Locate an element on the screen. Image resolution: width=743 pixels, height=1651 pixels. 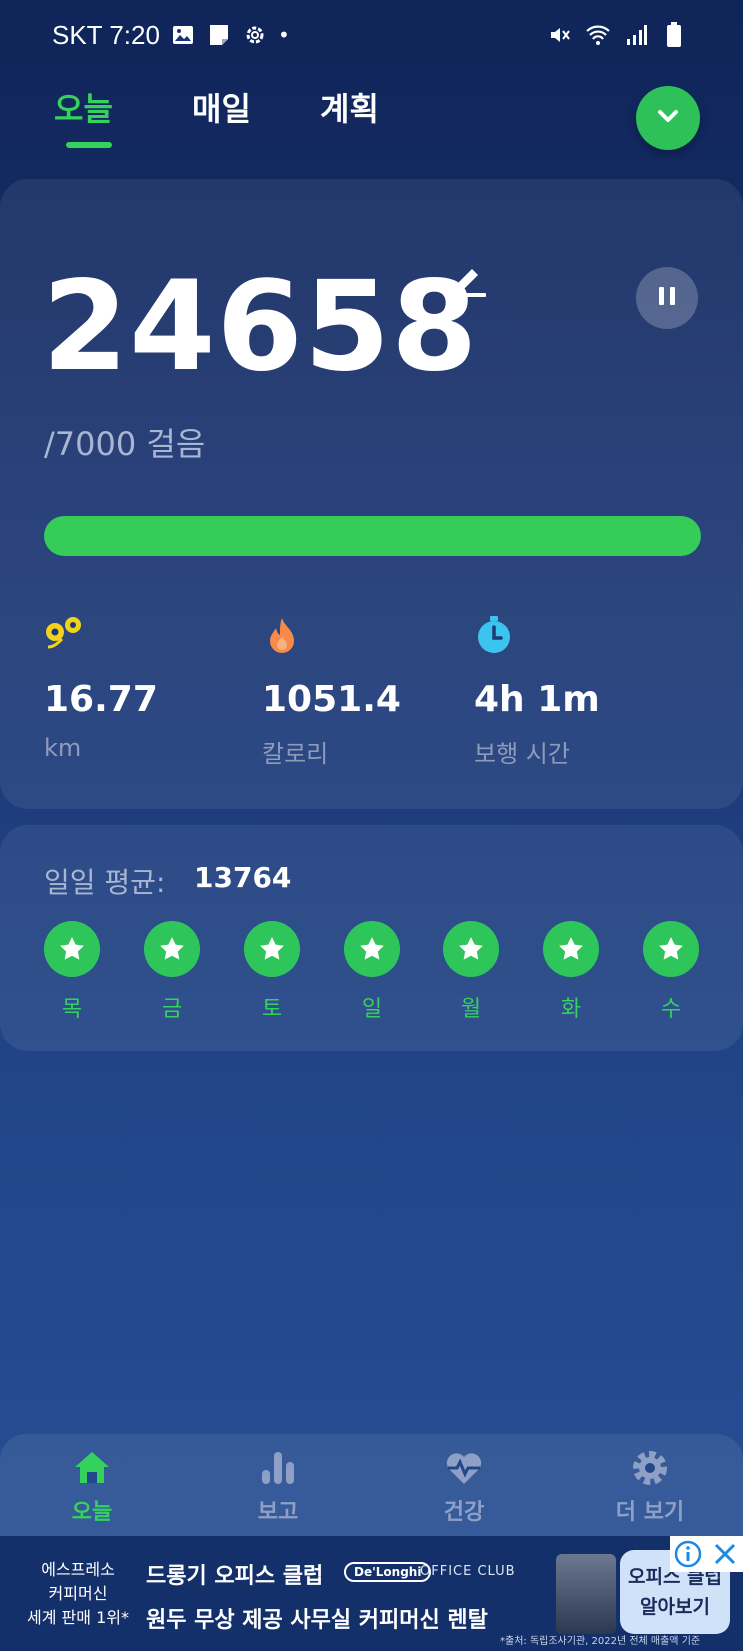
pause-button is located at coordinates (667, 298).